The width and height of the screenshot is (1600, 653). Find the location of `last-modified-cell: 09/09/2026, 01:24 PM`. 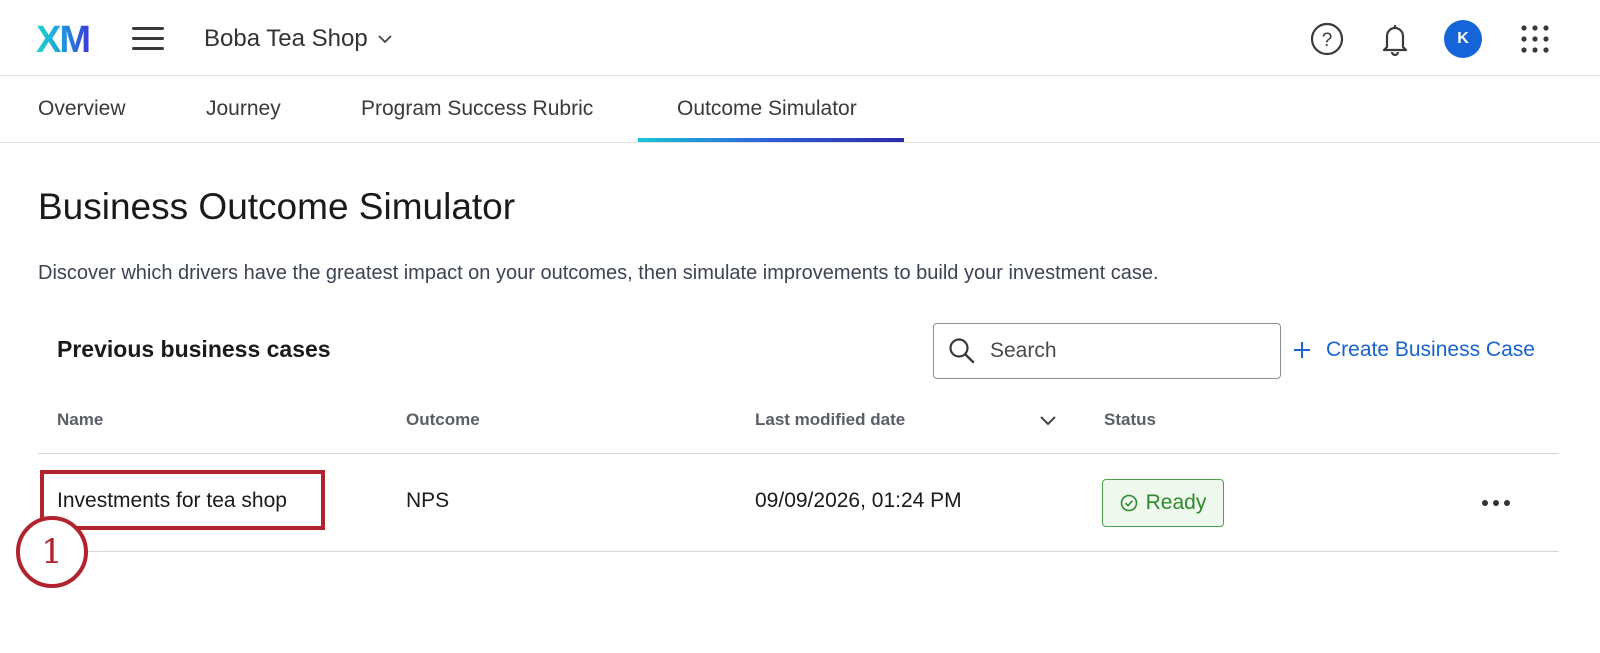

last-modified-cell: 09/09/2026, 01:24 PM is located at coordinates (858, 500).